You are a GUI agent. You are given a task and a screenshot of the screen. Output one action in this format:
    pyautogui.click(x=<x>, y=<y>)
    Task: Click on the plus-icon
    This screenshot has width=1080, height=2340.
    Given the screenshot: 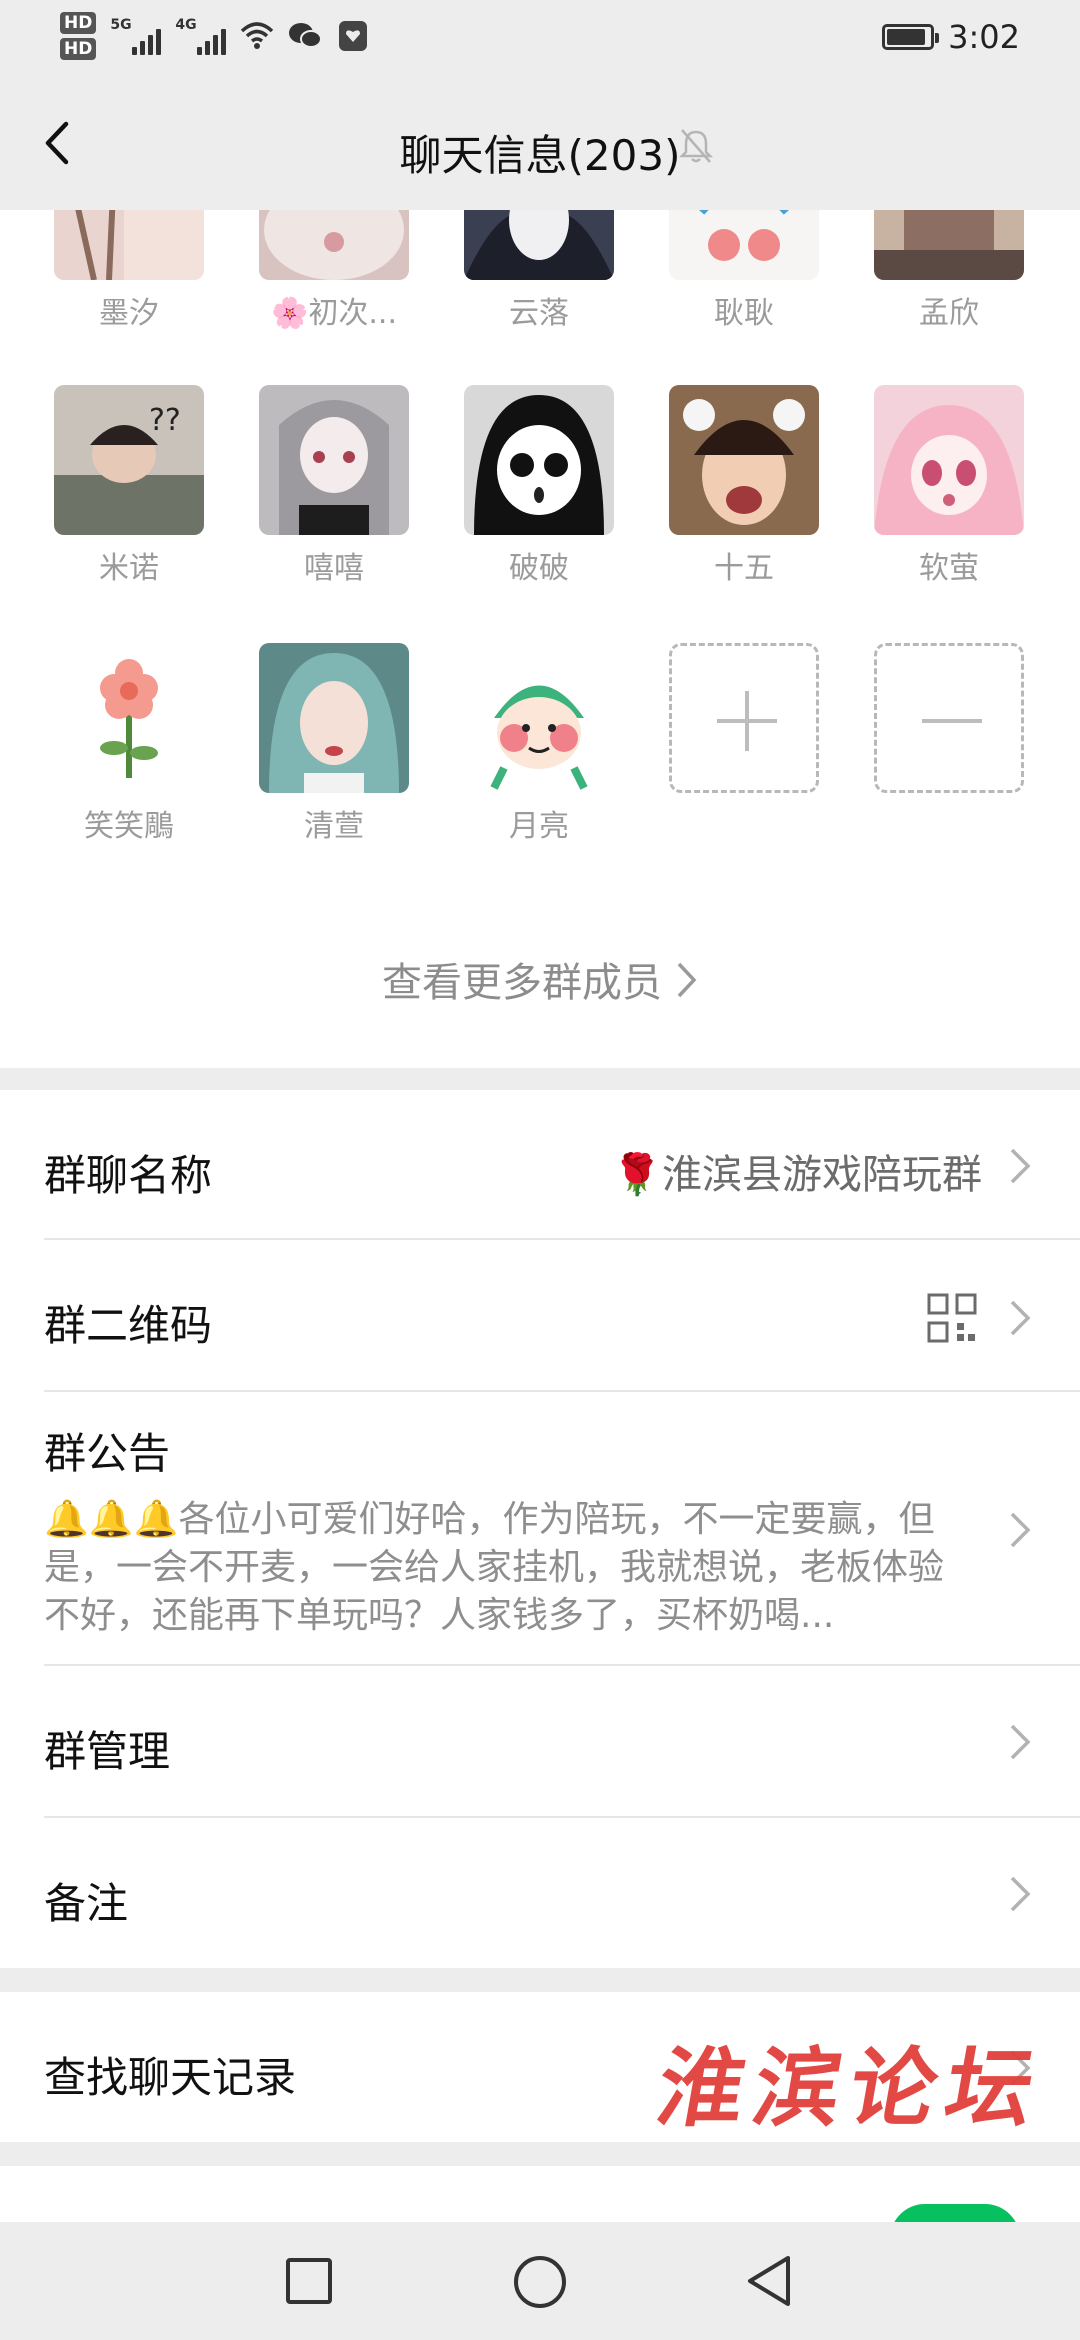 What is the action you would take?
    pyautogui.click(x=744, y=718)
    